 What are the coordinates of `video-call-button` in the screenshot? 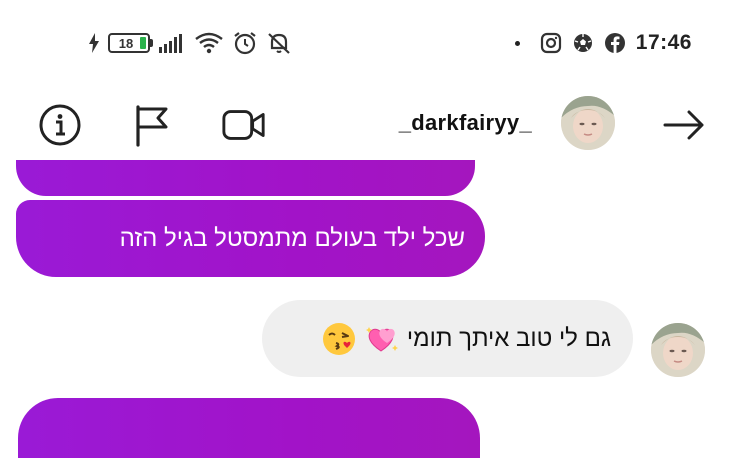 It's located at (244, 125).